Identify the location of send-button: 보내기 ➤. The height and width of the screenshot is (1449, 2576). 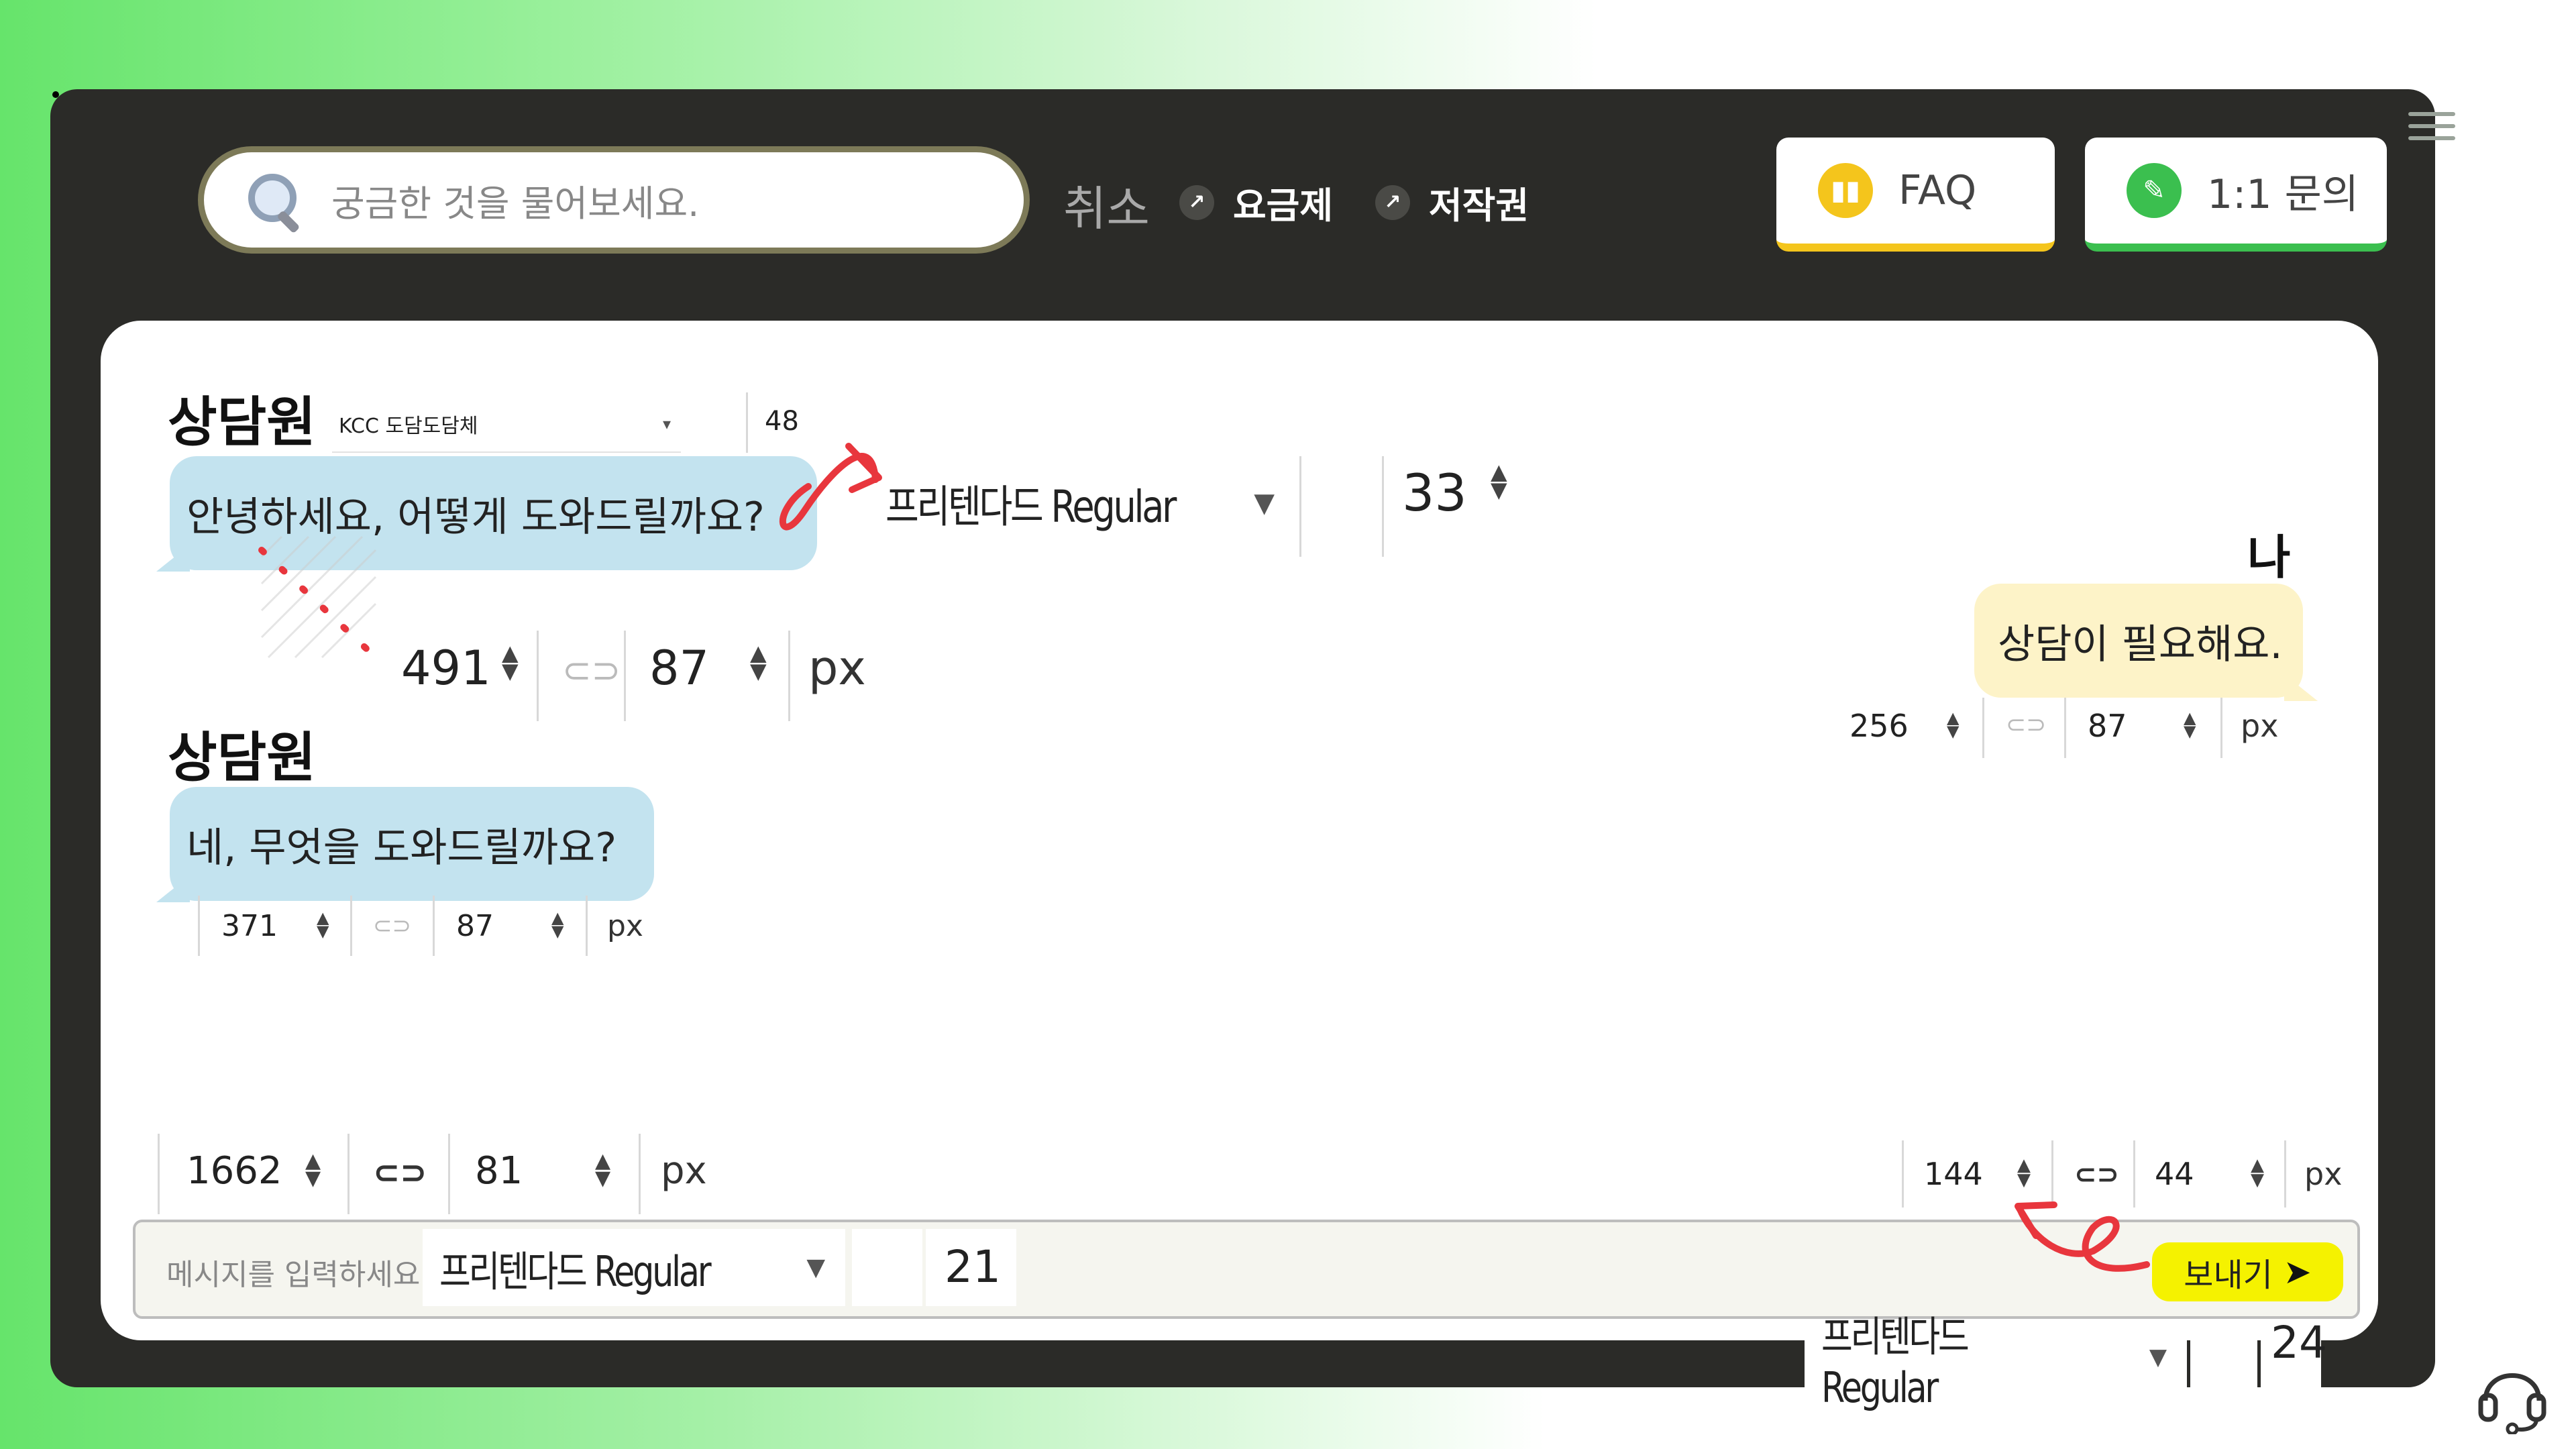
(2247, 1271).